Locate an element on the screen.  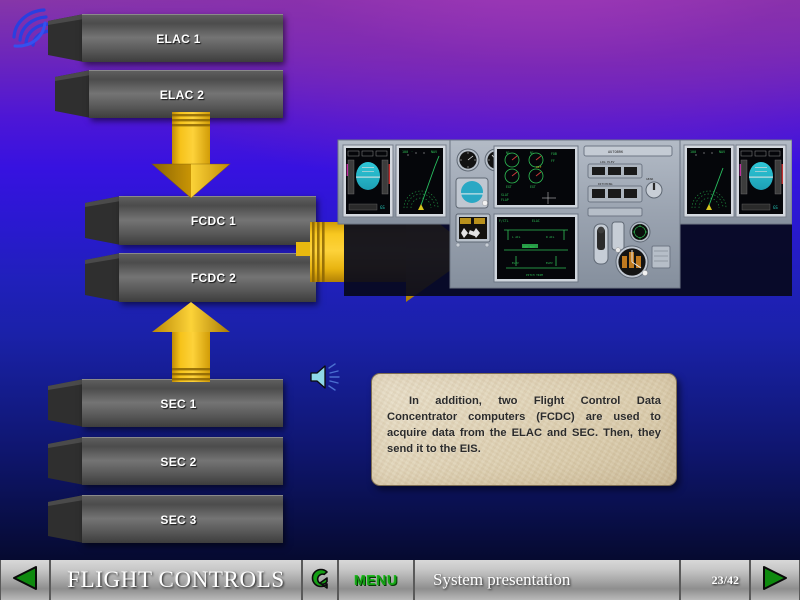
computer-box-sec3: SEC 3 is located at coordinates (165, 519).